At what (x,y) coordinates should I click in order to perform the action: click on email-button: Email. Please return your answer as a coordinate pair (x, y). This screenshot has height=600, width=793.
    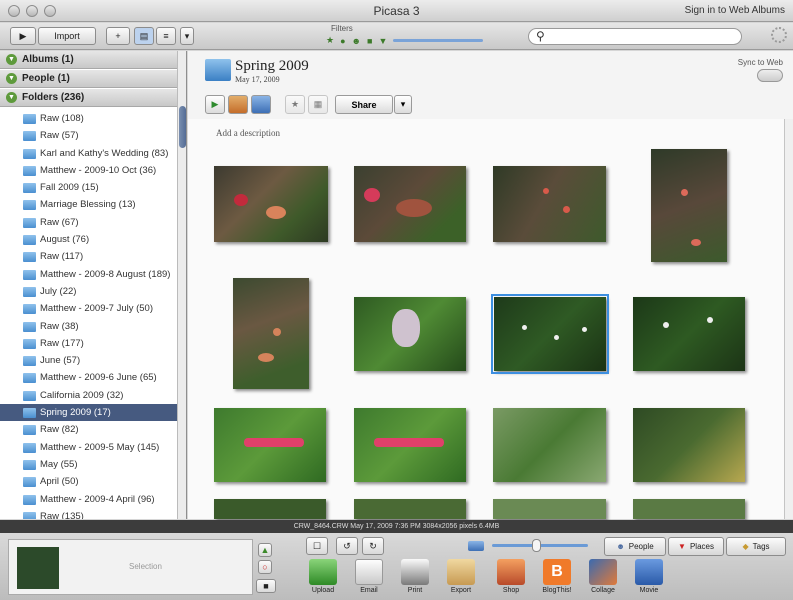
    Looking at the image, I should click on (369, 576).